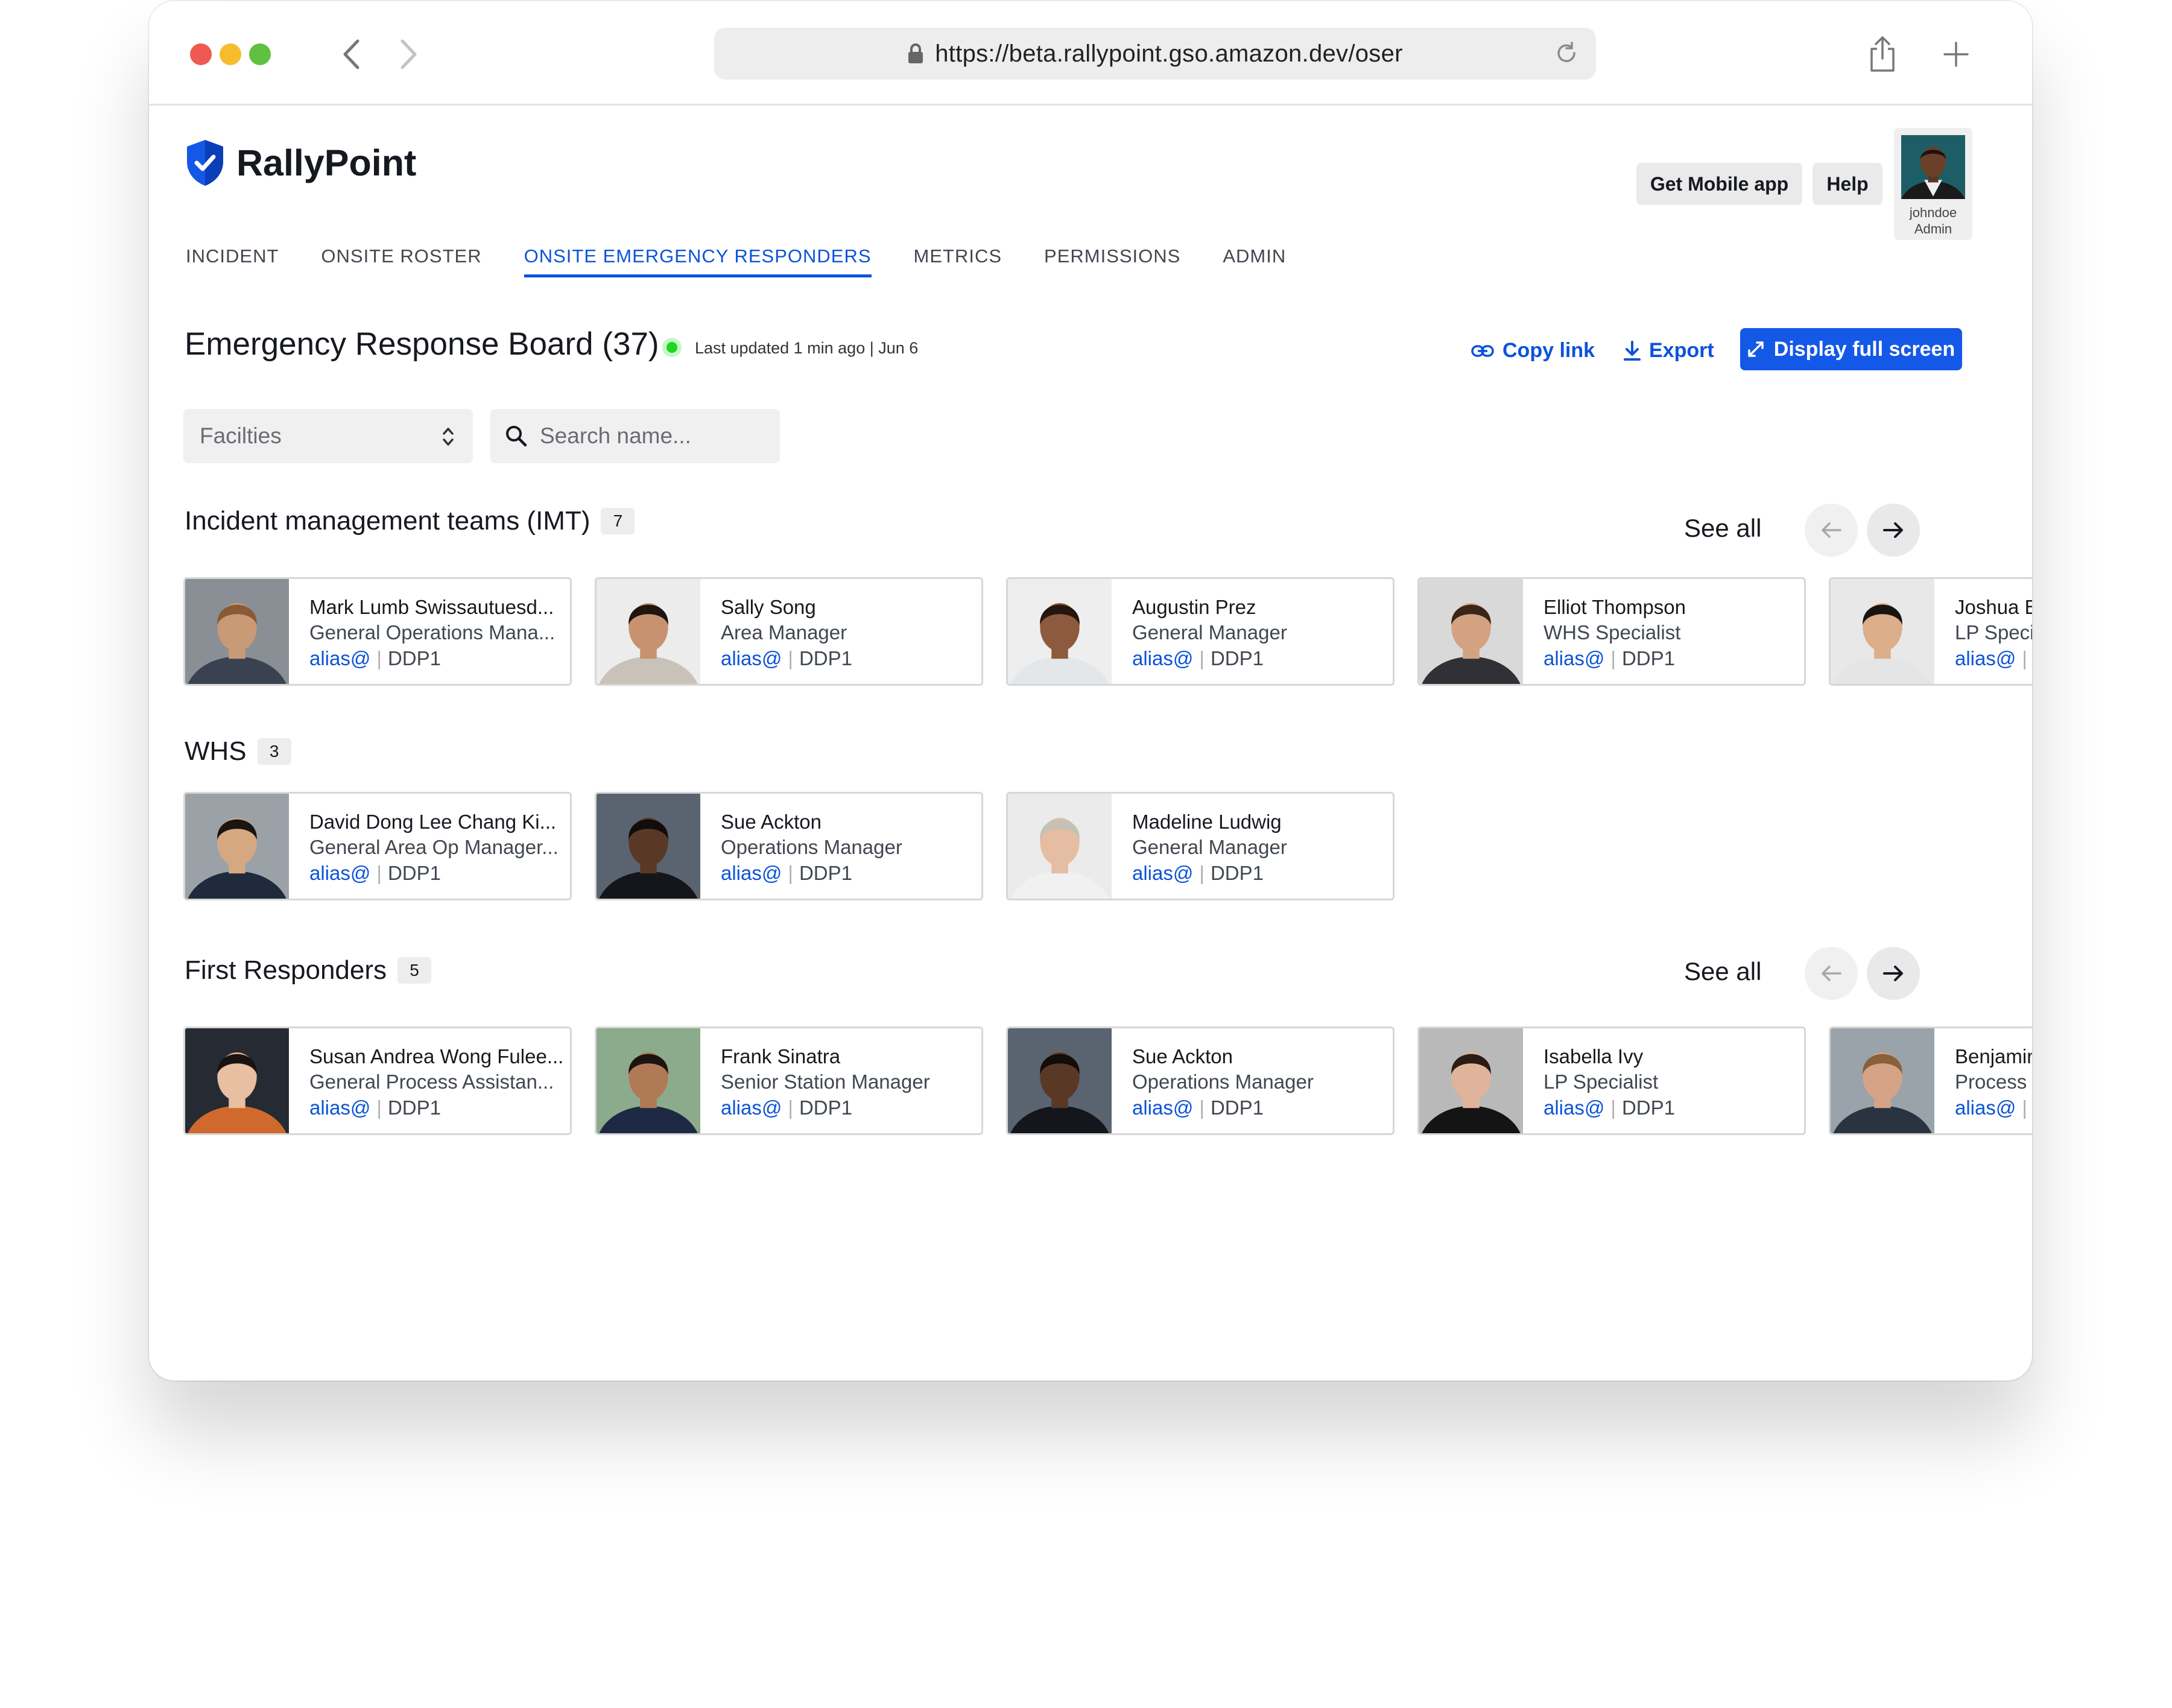 This screenshot has width=2172, height=1708. Describe the element at coordinates (327, 162) in the screenshot. I see `app-name: RallyPoint` at that location.